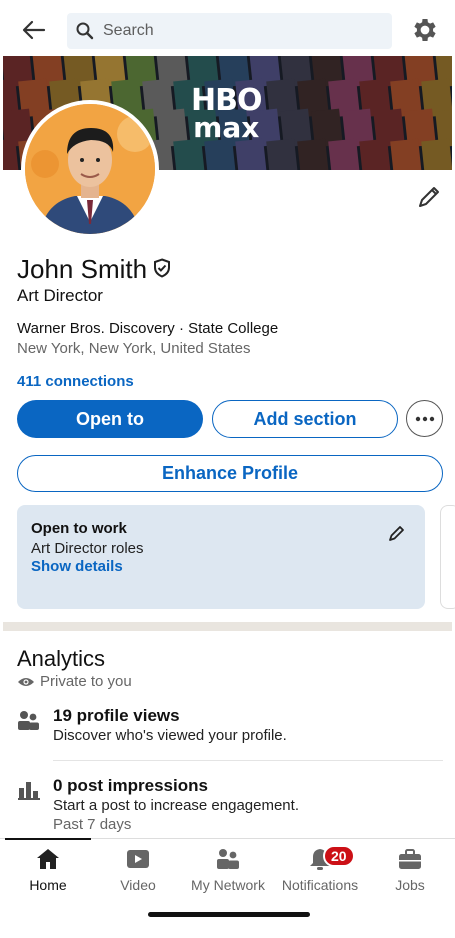 This screenshot has height=938, width=455. Describe the element at coordinates (130, 785) in the screenshot. I see `post-impressions-headline: 0 post impressions` at that location.